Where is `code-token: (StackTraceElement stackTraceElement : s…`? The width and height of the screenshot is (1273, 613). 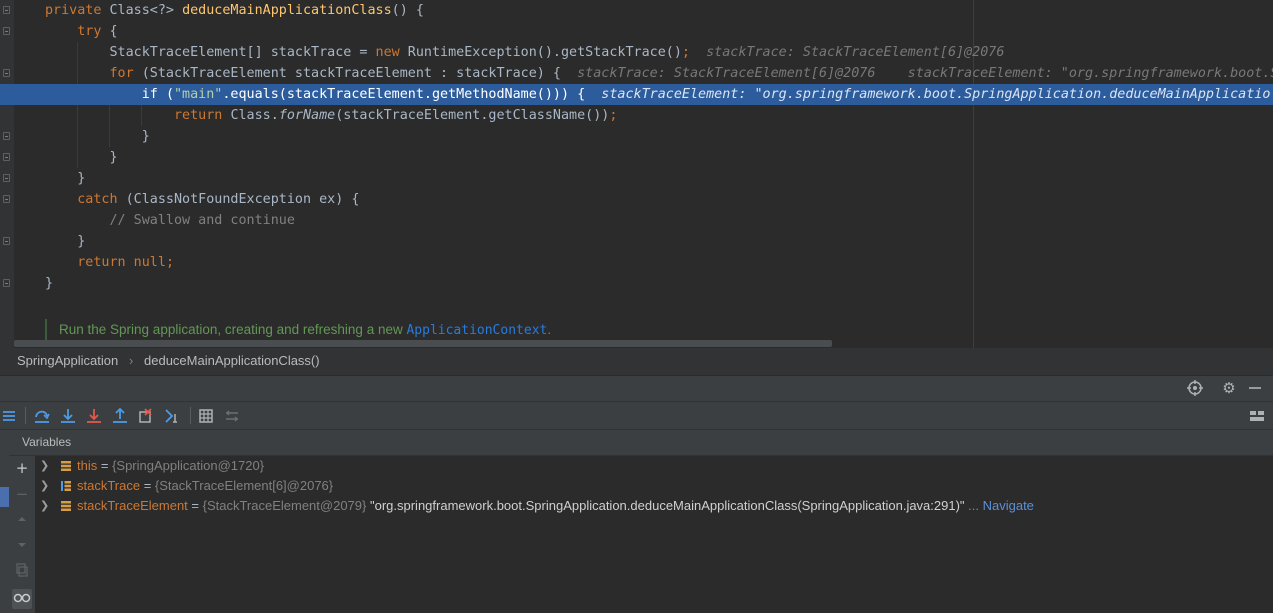
code-token: (StackTraceElement stackTraceElement : s… is located at coordinates (351, 73).